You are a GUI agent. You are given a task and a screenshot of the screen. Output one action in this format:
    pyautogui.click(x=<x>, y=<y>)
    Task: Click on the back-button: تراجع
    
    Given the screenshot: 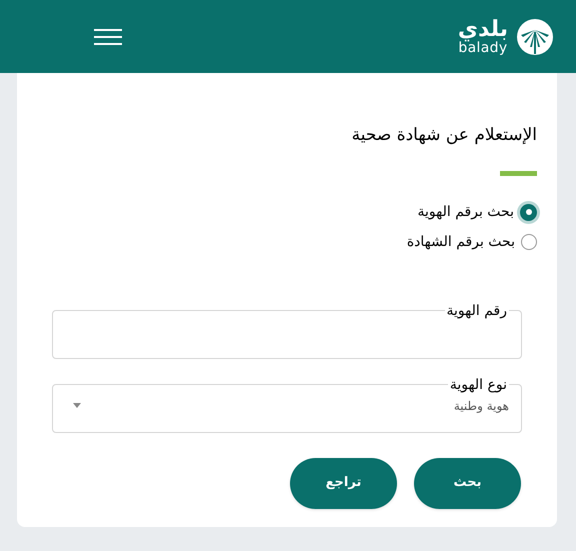 What is the action you would take?
    pyautogui.click(x=343, y=483)
    